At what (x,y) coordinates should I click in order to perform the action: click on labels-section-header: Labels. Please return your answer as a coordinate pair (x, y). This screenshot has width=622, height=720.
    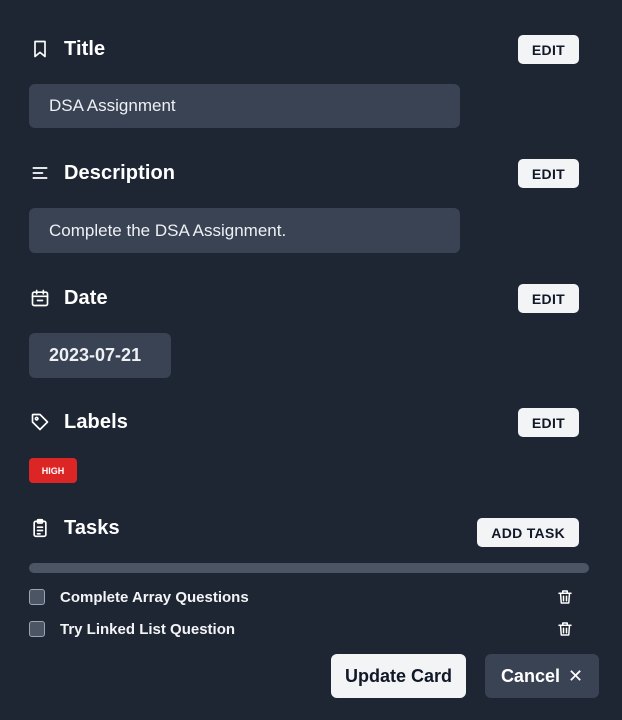
    Looking at the image, I should click on (78, 422).